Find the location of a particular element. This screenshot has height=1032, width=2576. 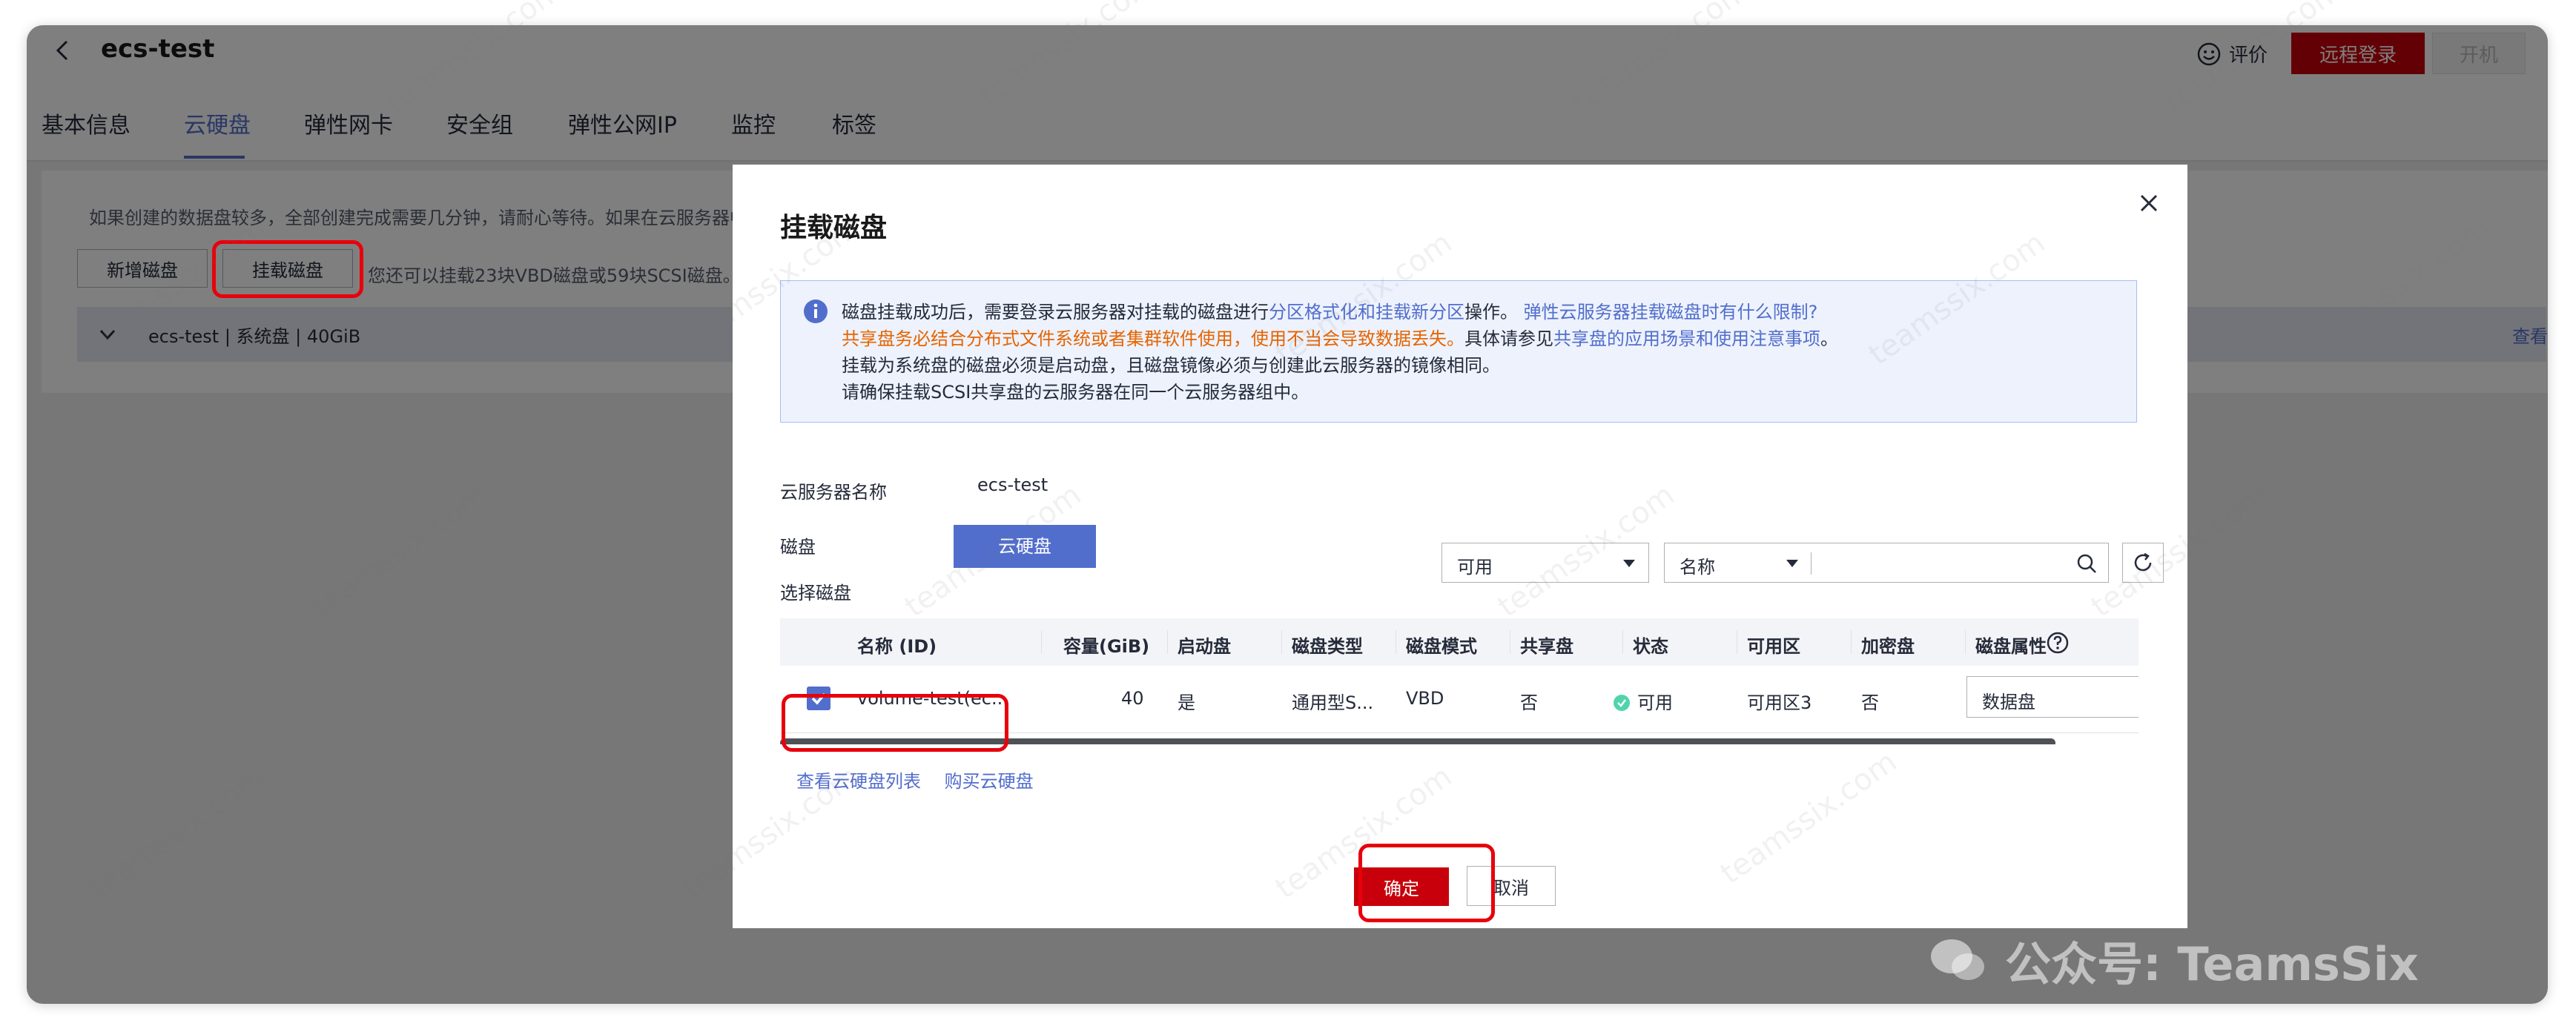

format-partition-link: 分区格式化和挂载新分区 is located at coordinates (1366, 312).